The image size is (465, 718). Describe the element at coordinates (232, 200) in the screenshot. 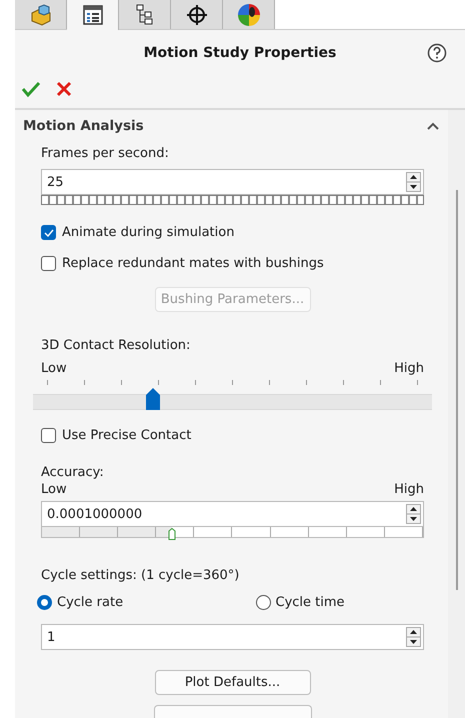

I see `thumbwheel` at that location.